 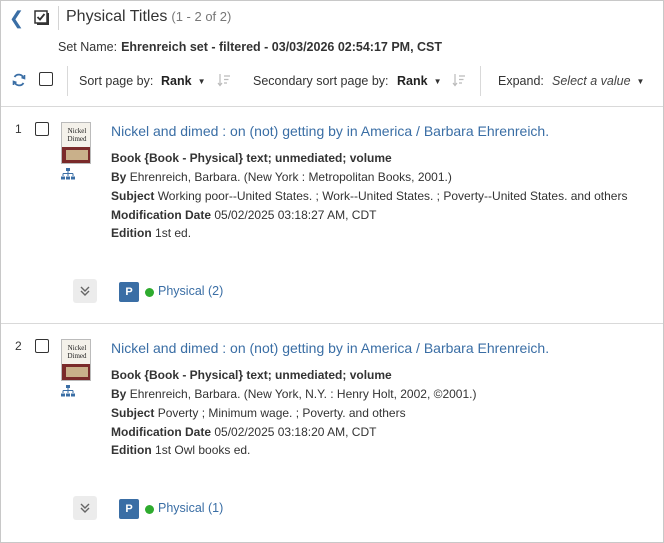 What do you see at coordinates (117, 16) in the screenshot?
I see `page-title-text: Physical Titles` at bounding box center [117, 16].